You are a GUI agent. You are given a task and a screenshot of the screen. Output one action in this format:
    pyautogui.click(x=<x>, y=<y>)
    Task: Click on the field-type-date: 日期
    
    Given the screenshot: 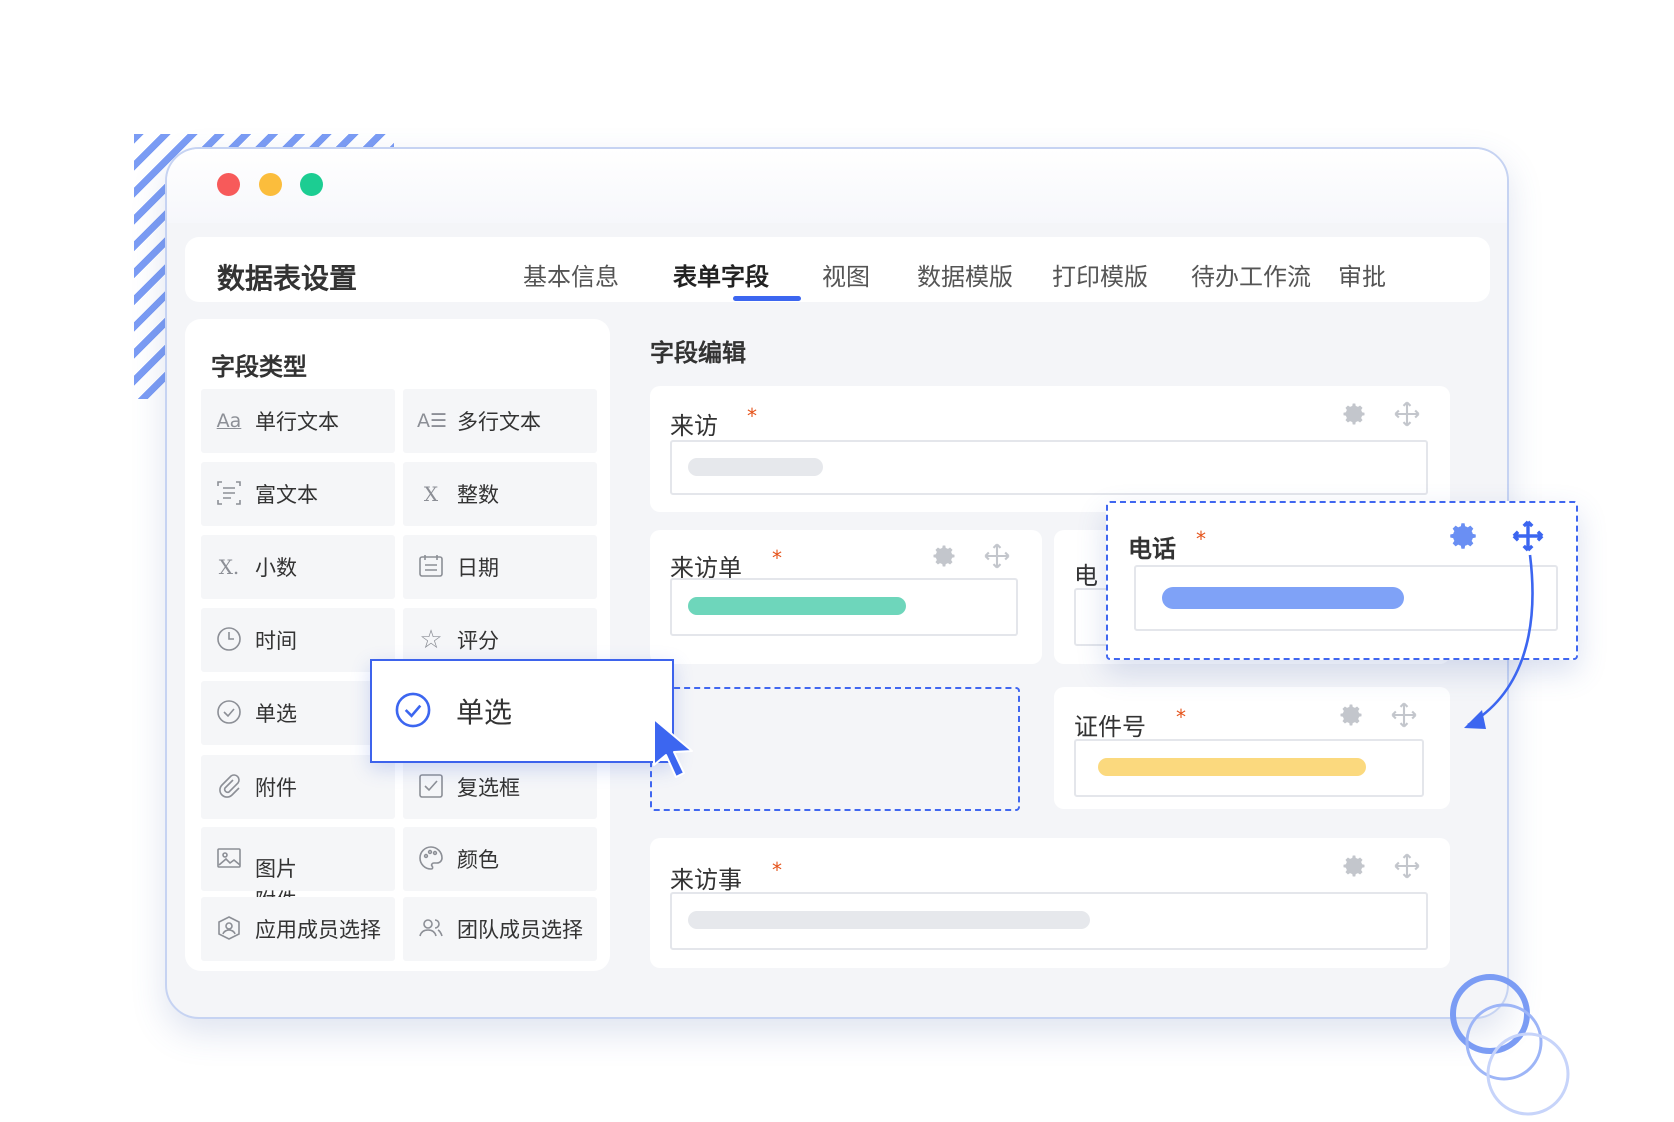 What is the action you would take?
    pyautogui.click(x=500, y=567)
    